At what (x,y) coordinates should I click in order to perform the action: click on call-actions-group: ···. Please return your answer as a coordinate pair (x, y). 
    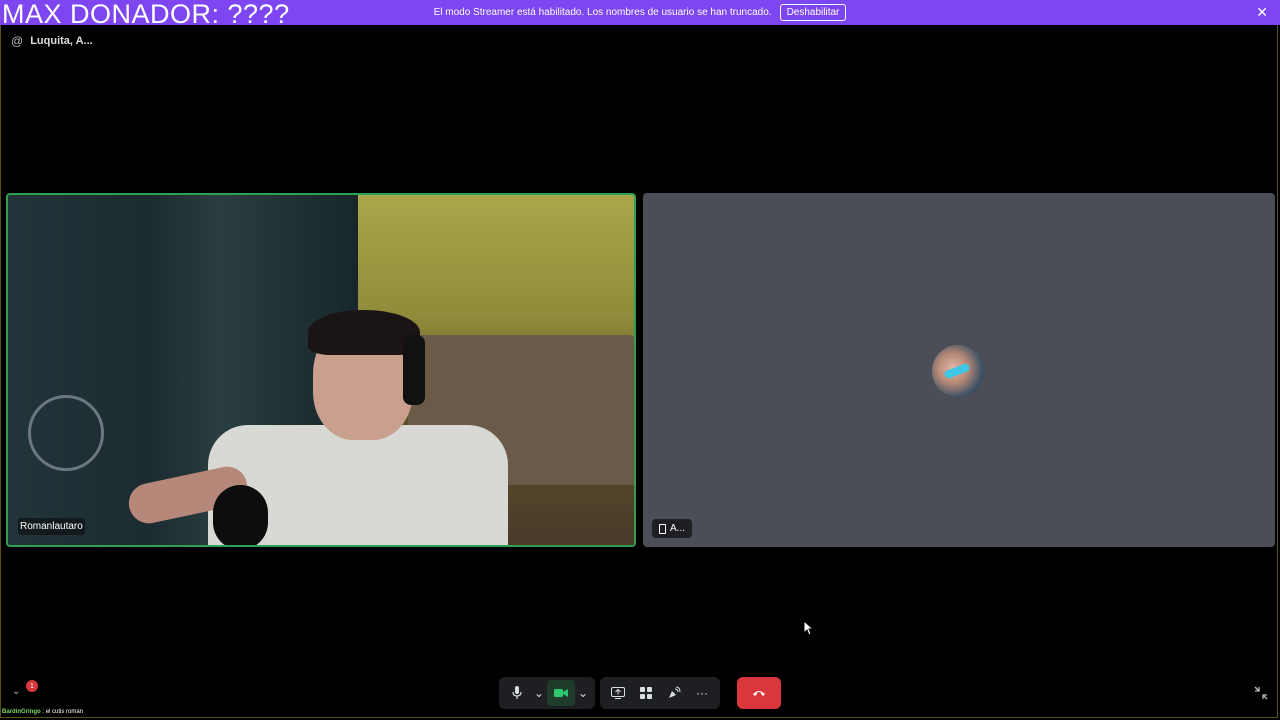
    Looking at the image, I should click on (660, 693).